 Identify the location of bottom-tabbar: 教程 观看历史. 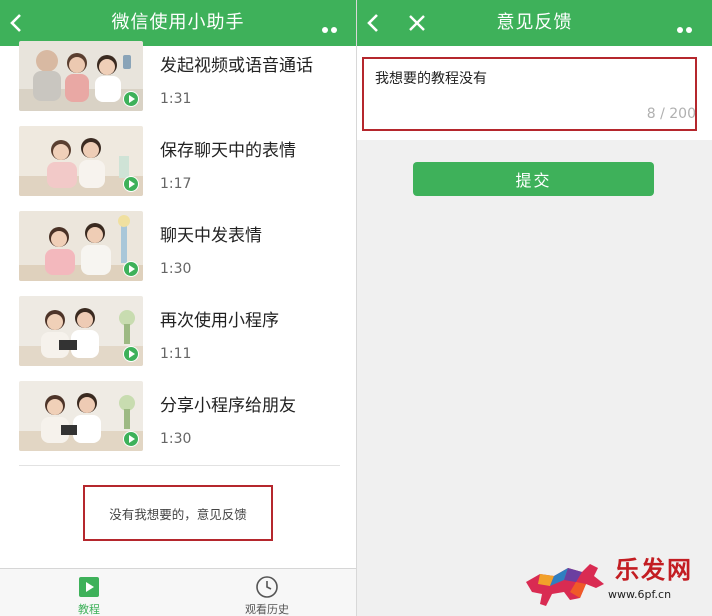
(178, 592).